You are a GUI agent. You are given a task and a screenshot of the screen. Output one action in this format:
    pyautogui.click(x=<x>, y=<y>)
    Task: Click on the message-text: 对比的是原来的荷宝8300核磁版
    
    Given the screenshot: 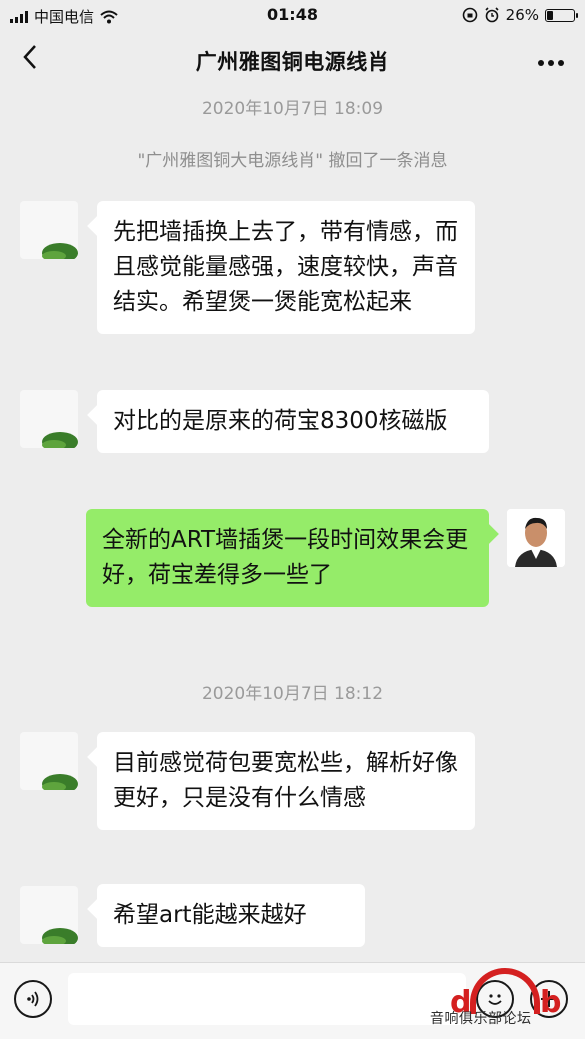 What is the action you would take?
    pyautogui.click(x=280, y=421)
    